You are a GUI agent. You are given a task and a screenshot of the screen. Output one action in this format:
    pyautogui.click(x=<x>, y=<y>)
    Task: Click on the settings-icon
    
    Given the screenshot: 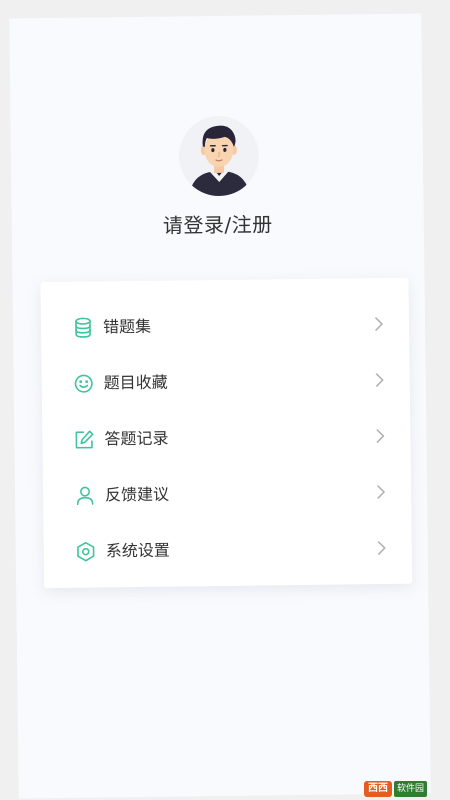 What is the action you would take?
    pyautogui.click(x=86, y=552)
    